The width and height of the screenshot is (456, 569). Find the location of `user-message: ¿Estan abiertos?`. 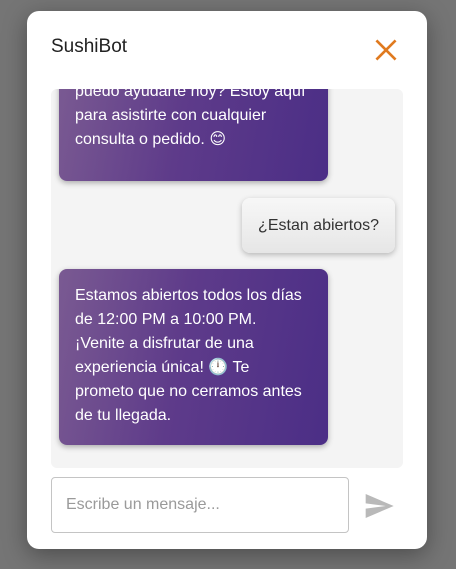

user-message: ¿Estan abiertos? is located at coordinates (318, 225).